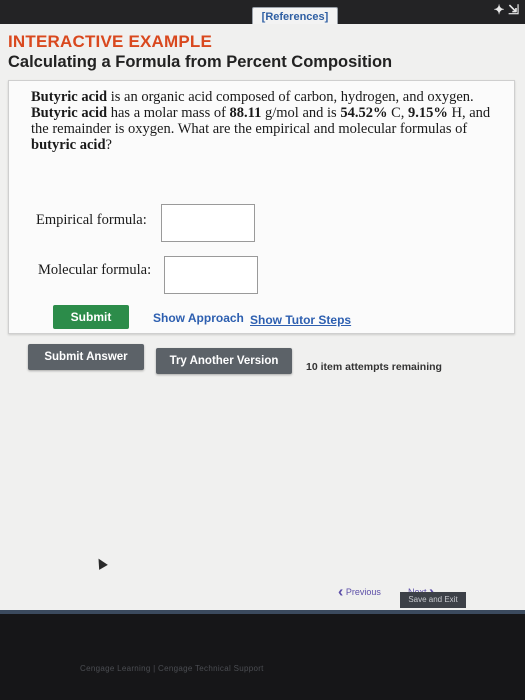 Image resolution: width=525 pixels, height=700 pixels. What do you see at coordinates (168, 113) in the screenshot?
I see `question-line-2: has a molar mass of` at bounding box center [168, 113].